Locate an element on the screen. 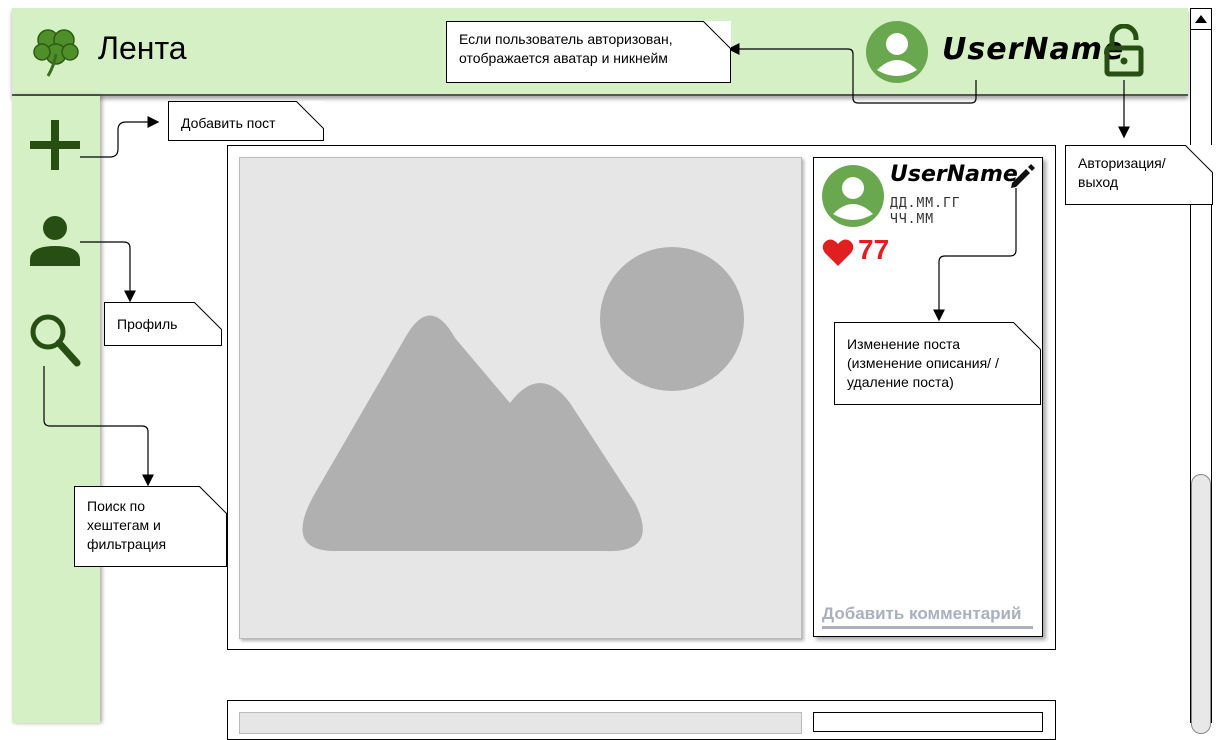 Image resolution: width=1227 pixels, height=740 pixels. page-title: Лента is located at coordinates (142, 48).